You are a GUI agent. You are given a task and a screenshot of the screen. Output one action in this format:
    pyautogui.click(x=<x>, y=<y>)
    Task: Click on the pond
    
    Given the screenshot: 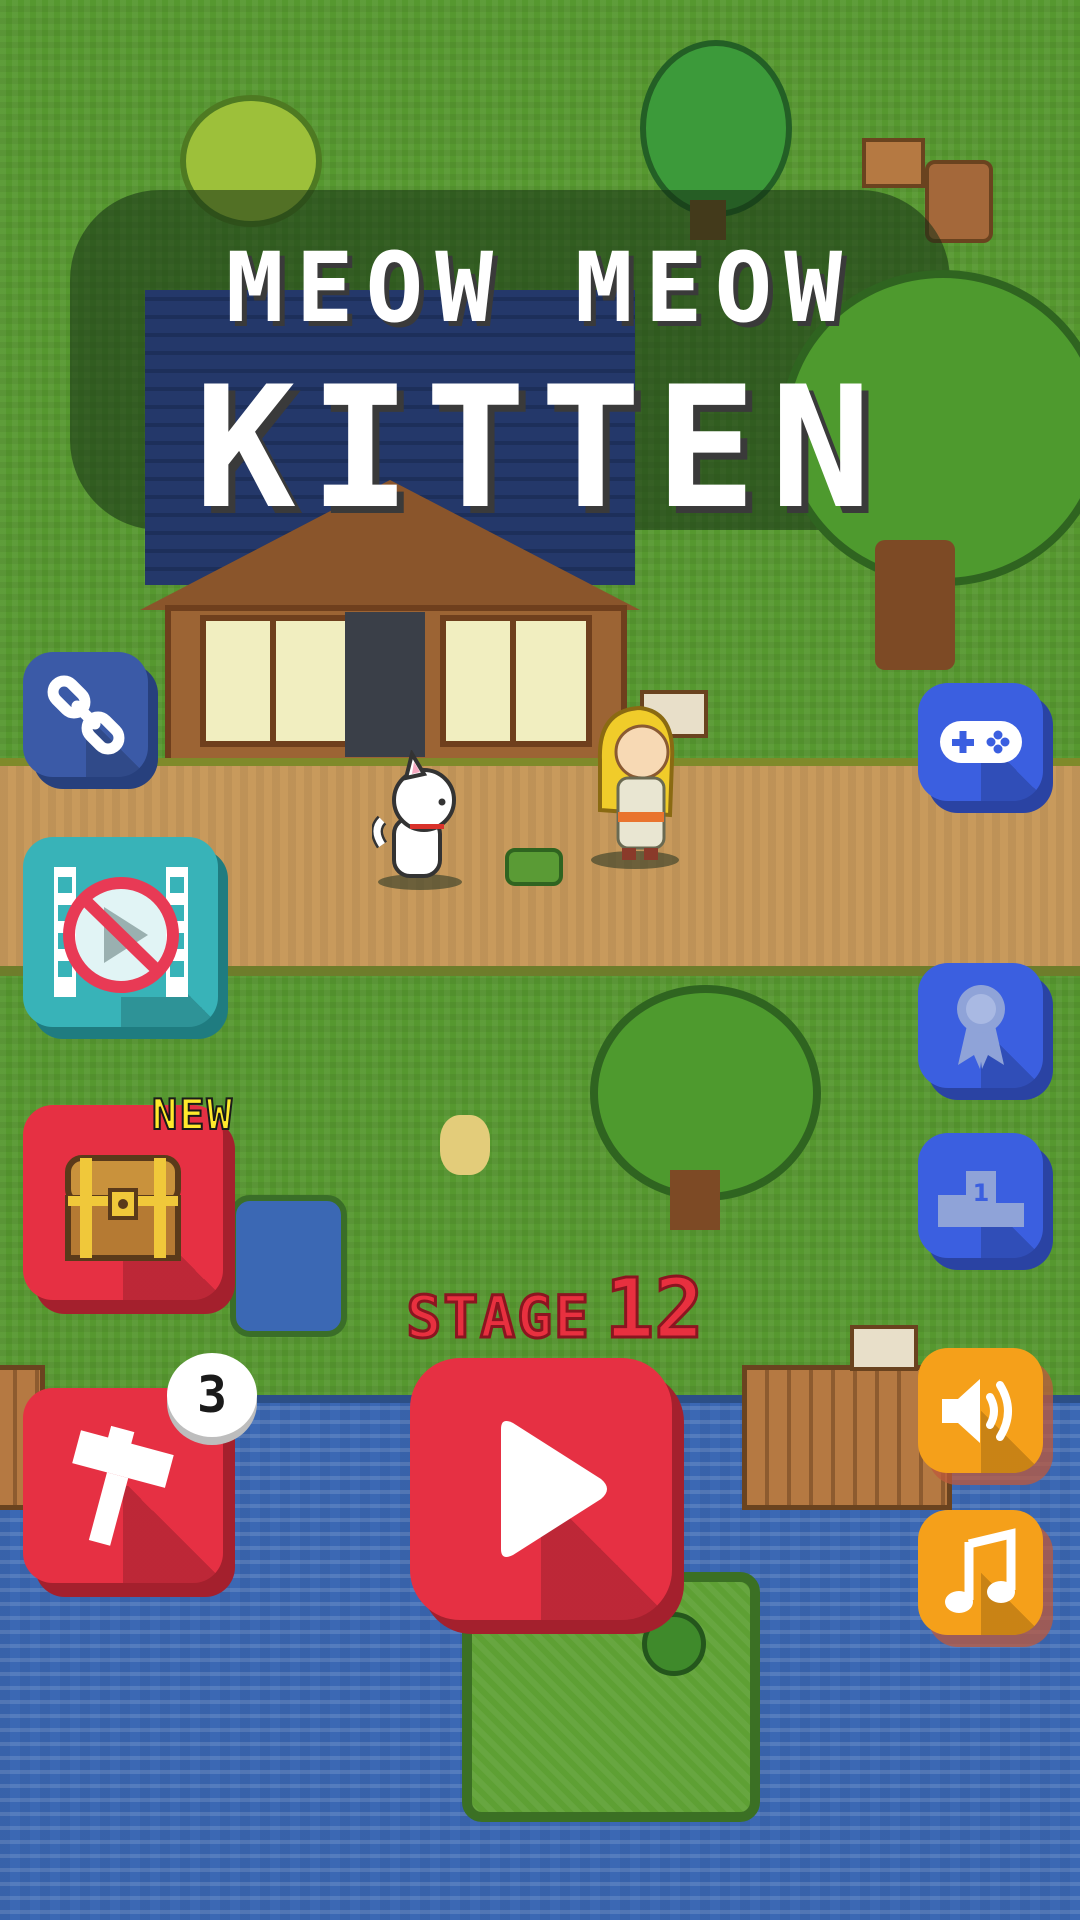 What is the action you would take?
    pyautogui.click(x=288, y=1266)
    